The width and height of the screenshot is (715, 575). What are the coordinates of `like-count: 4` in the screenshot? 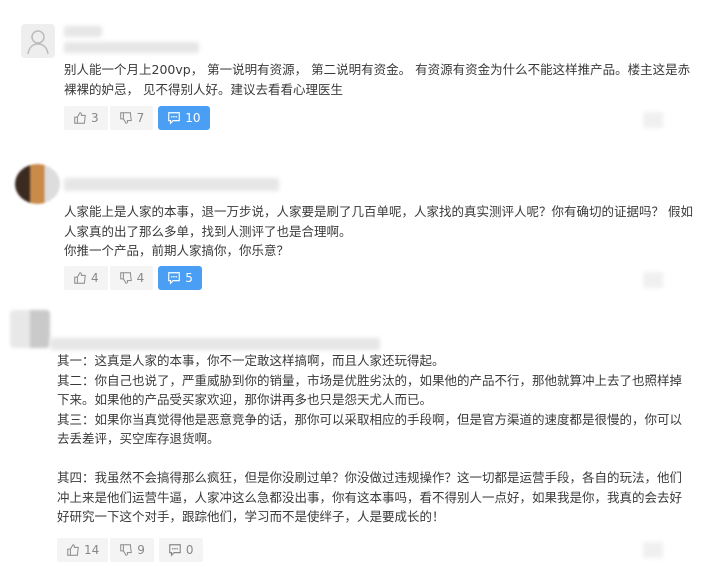 It's located at (95, 278).